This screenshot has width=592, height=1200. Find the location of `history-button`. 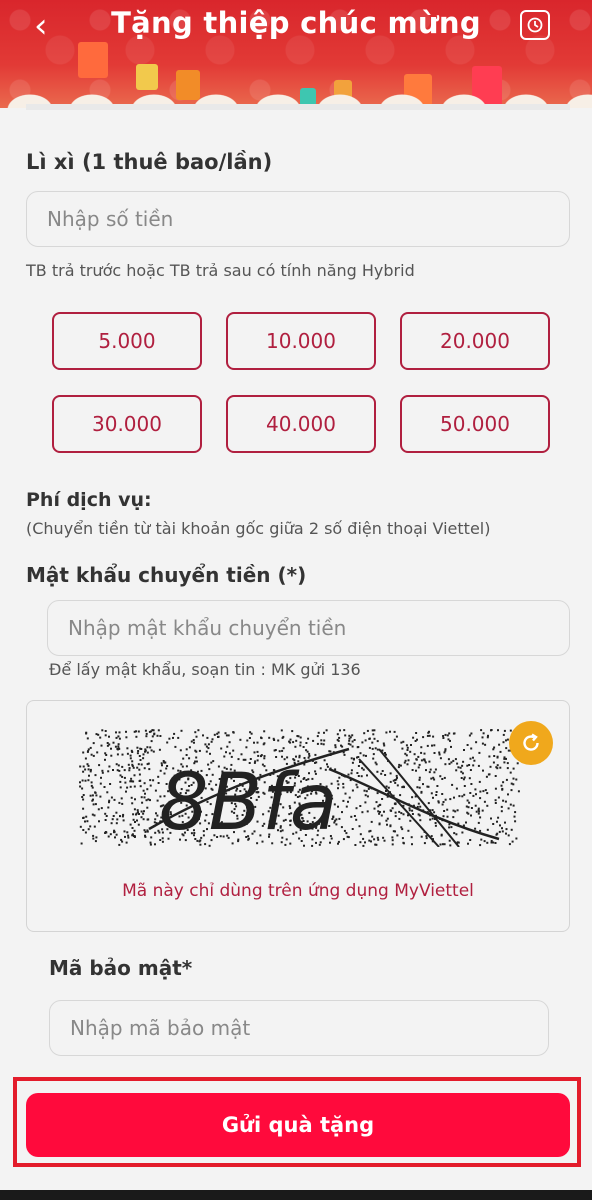

history-button is located at coordinates (535, 25).